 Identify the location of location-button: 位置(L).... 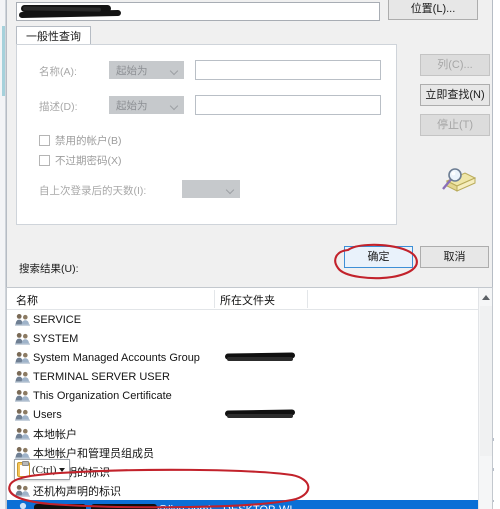
(433, 10).